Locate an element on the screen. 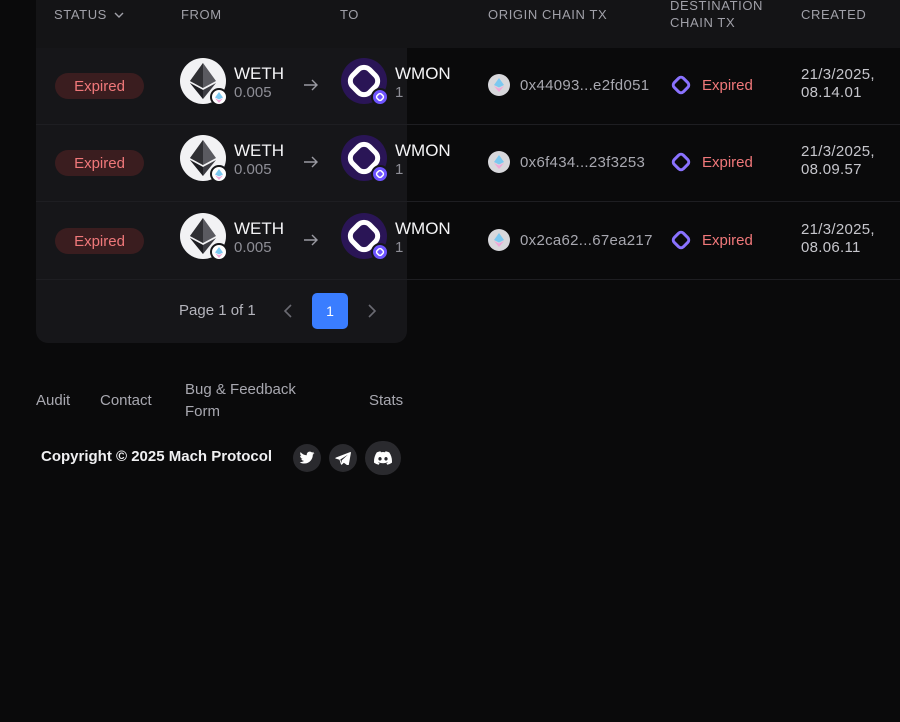 The height and width of the screenshot is (722, 900). copyright-text: Copyright © 2025 Mach Protocol is located at coordinates (157, 456).